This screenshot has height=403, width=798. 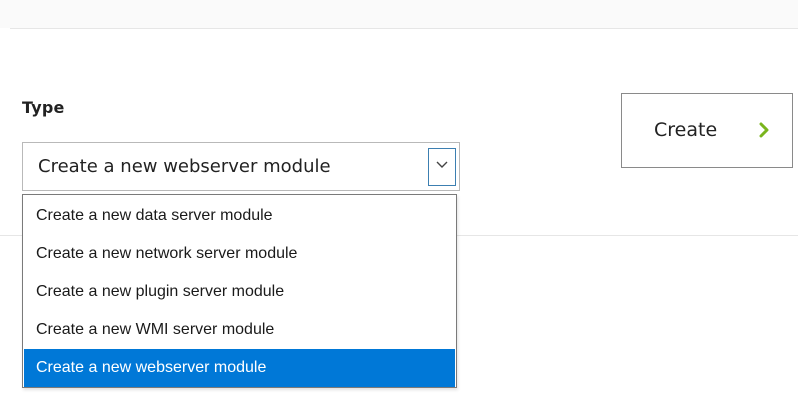 I want to click on create-button-label: Create, so click(x=686, y=130).